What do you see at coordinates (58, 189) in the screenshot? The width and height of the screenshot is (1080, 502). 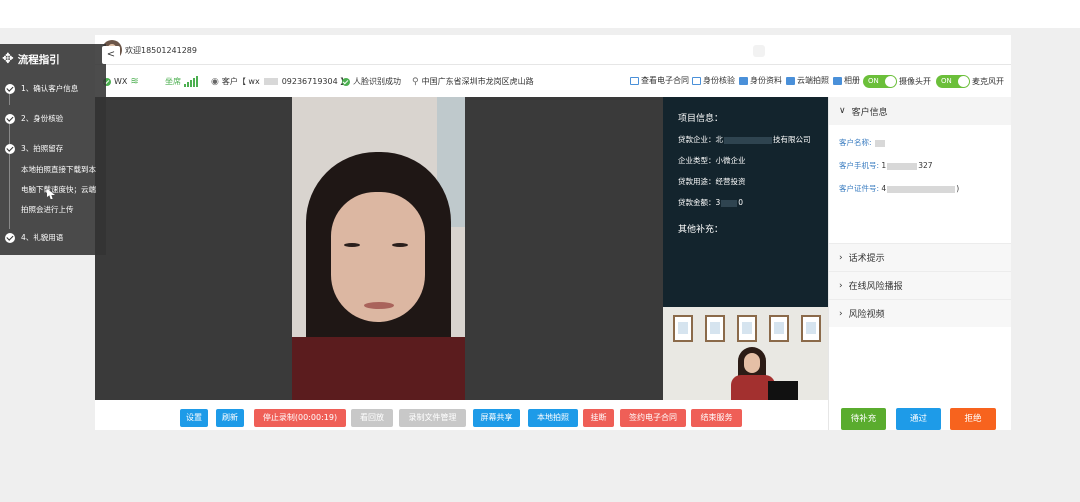 I see `guide-note-line-2: 电脑下载速度快；云端` at bounding box center [58, 189].